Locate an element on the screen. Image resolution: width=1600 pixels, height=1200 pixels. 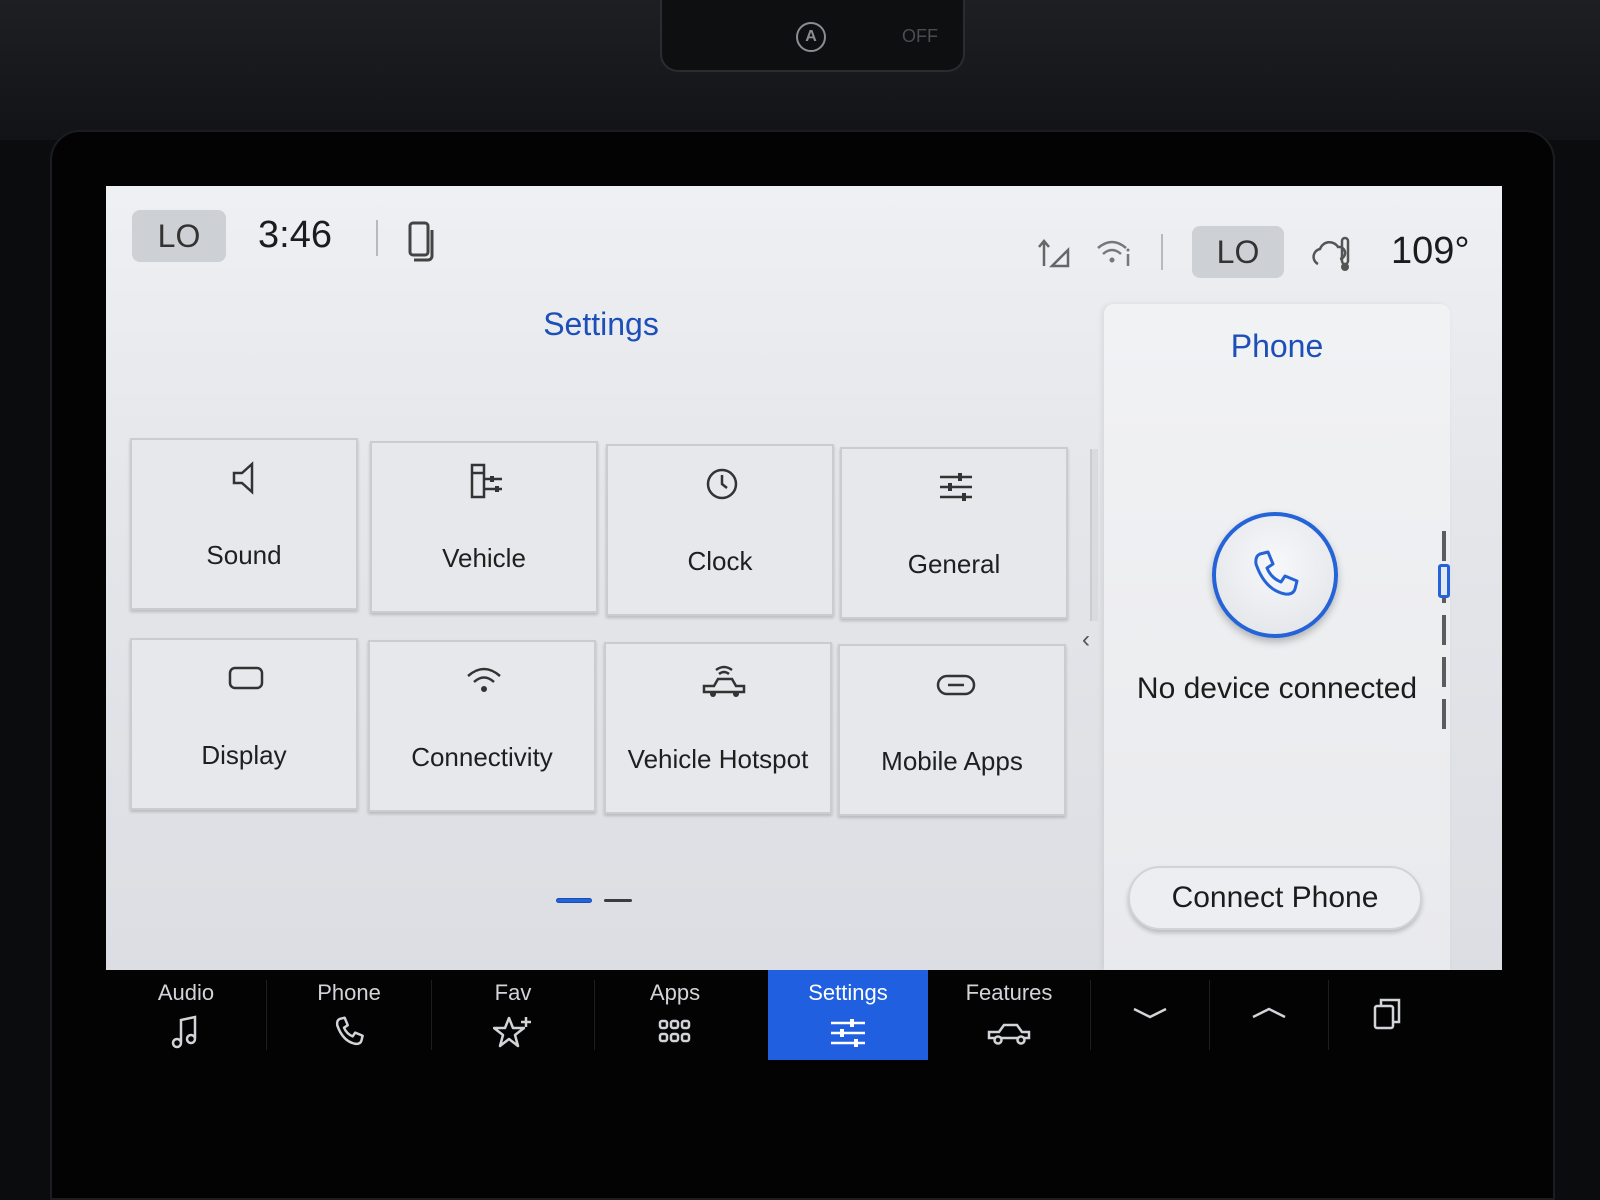
auto-hold-icon: A is located at coordinates (811, 37).